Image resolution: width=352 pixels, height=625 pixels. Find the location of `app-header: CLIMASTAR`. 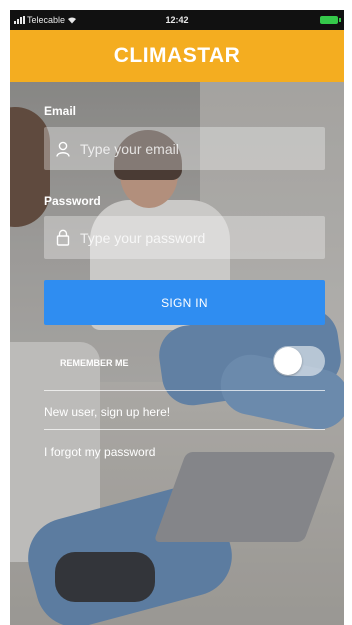

app-header: CLIMASTAR is located at coordinates (177, 56).